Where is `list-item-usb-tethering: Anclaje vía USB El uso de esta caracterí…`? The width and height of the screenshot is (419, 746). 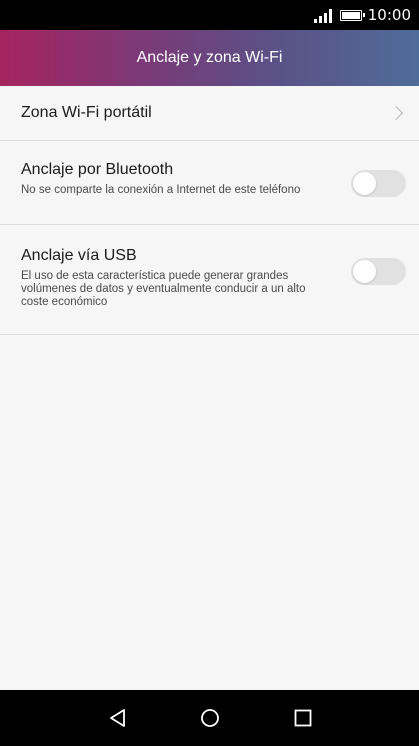
list-item-usb-tethering: Anclaje vía USB El uso de esta caracterí… is located at coordinates (209, 280).